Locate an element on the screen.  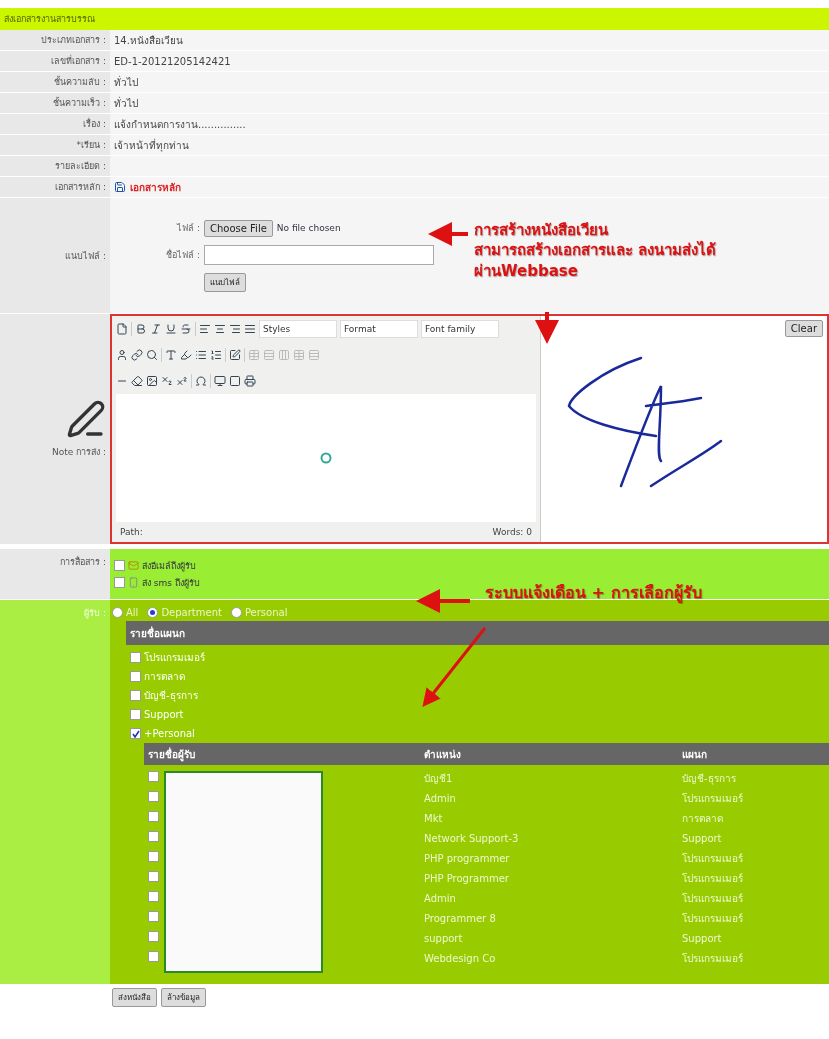
bold-icon is located at coordinates (141, 329).